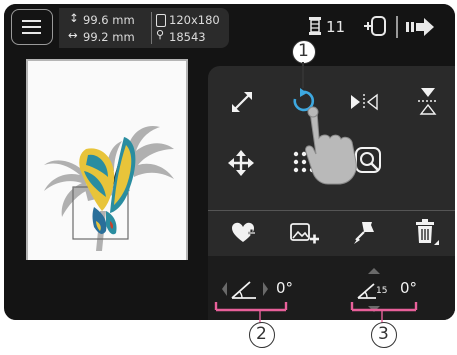  Describe the element at coordinates (194, 20) in the screenshot. I see `hoop-size: 120x180` at that location.